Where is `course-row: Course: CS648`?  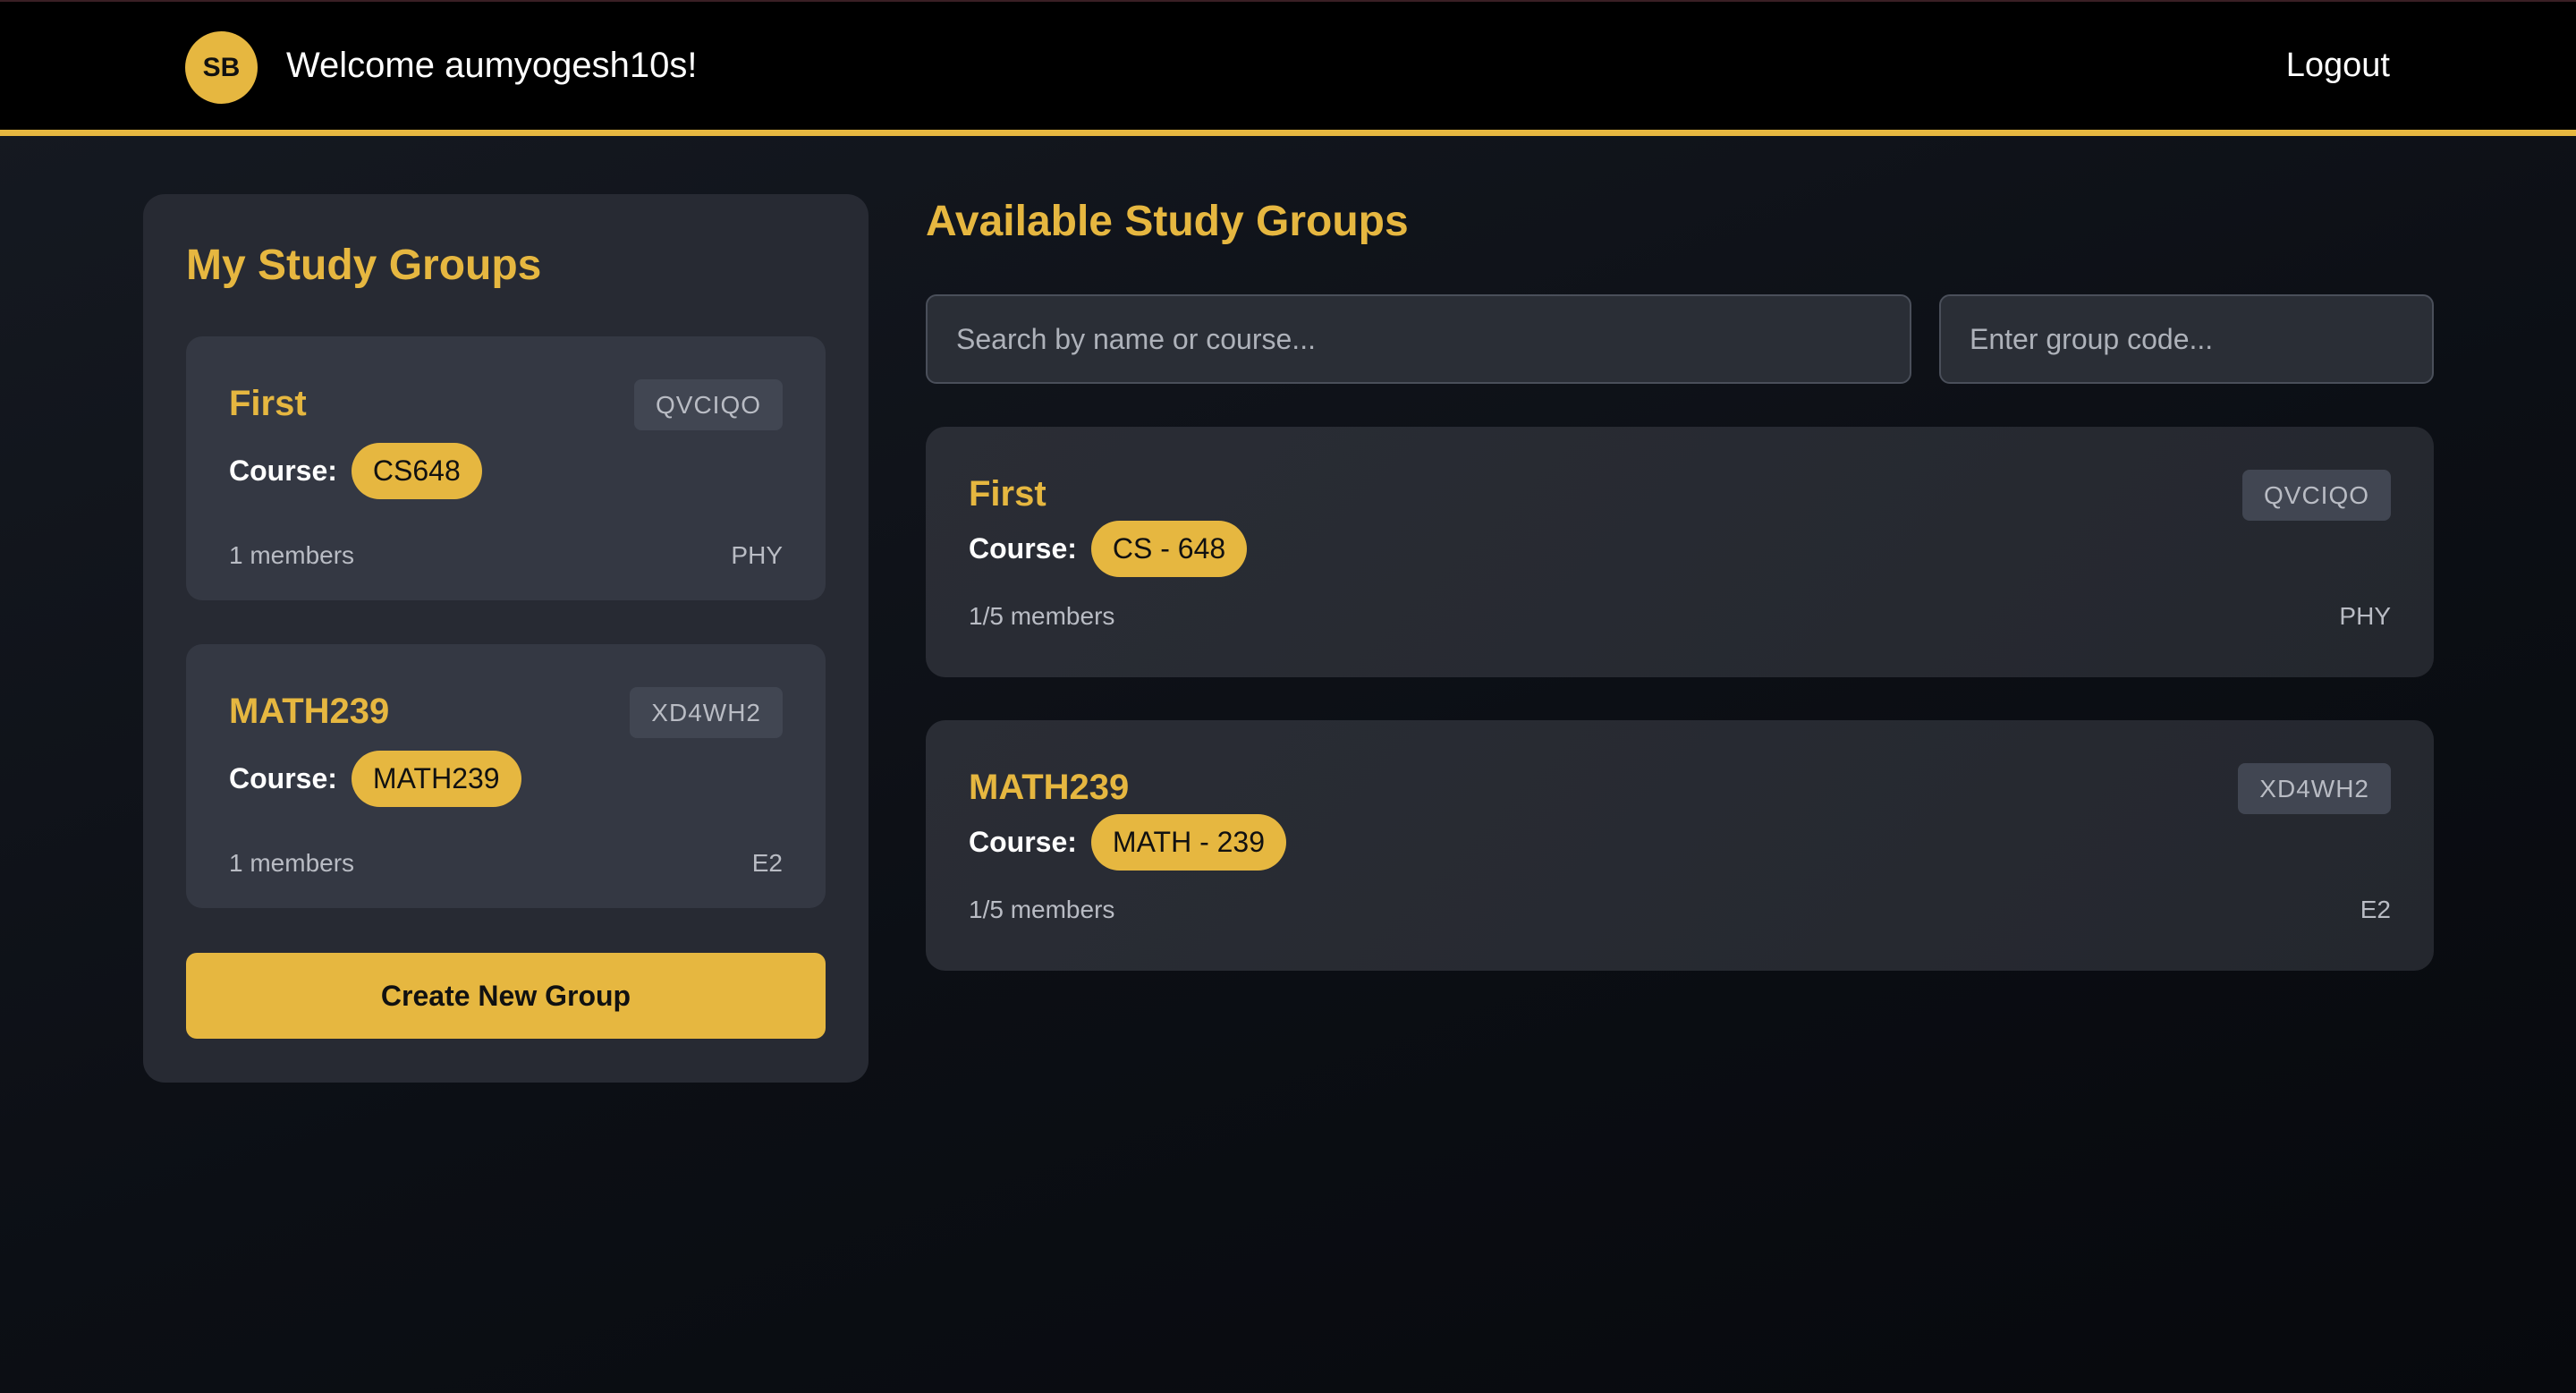 course-row: Course: CS648 is located at coordinates (355, 471).